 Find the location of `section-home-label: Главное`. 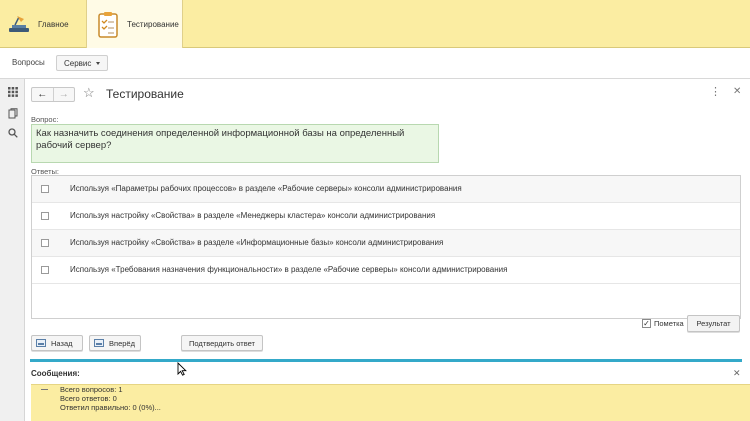

section-home-label: Главное is located at coordinates (53, 24).